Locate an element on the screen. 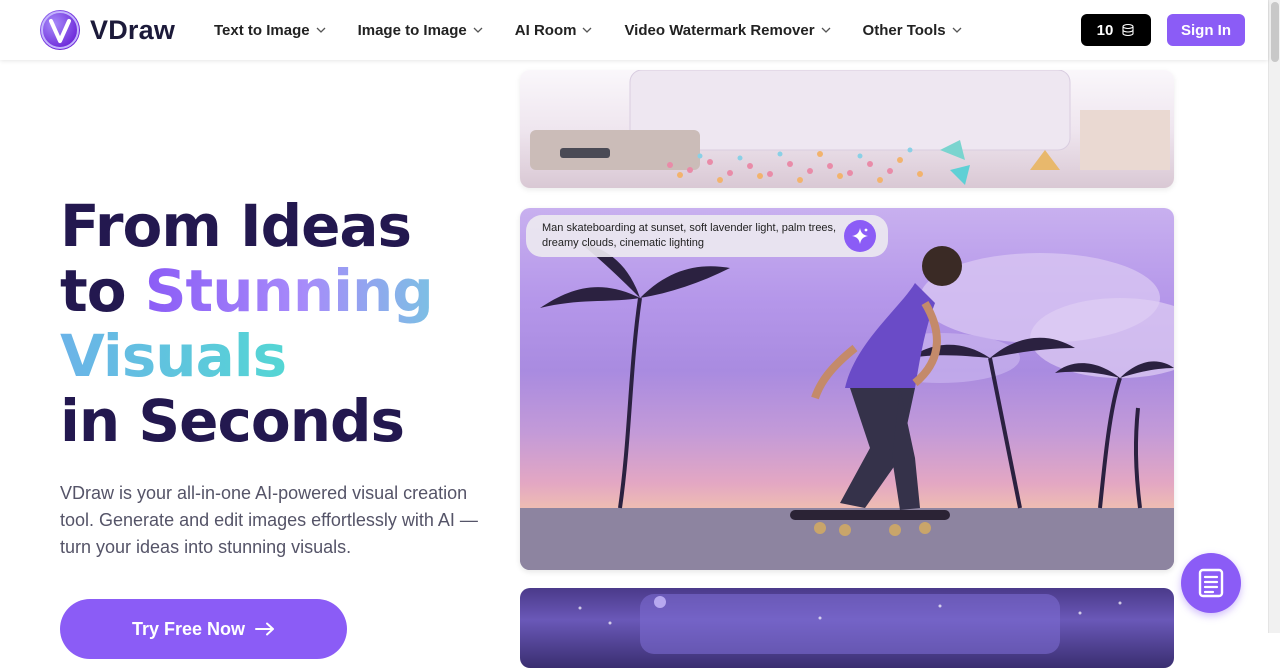  credits-count: 10 is located at coordinates (1105, 30).